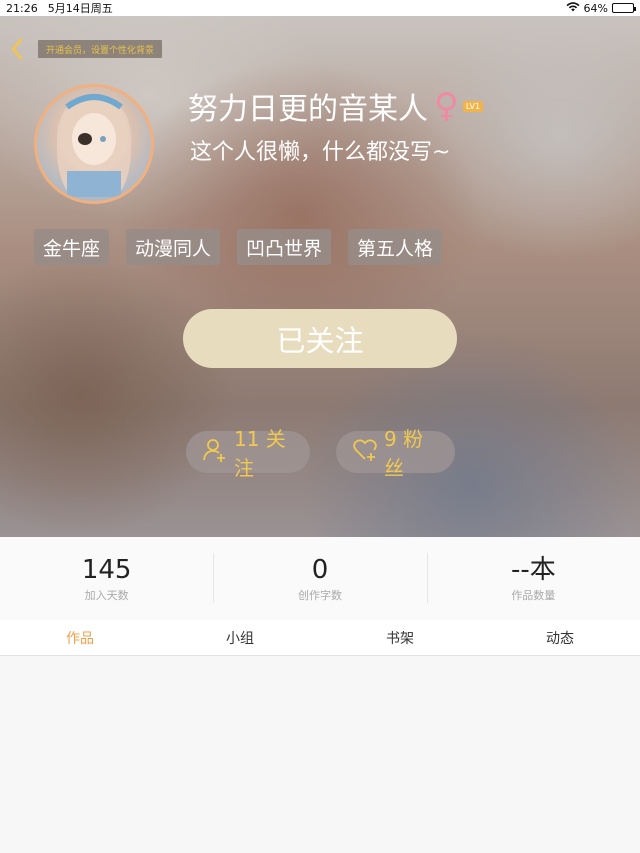 Image resolution: width=640 pixels, height=853 pixels. Describe the element at coordinates (404, 453) in the screenshot. I see `fans-count: 9 粉丝` at that location.